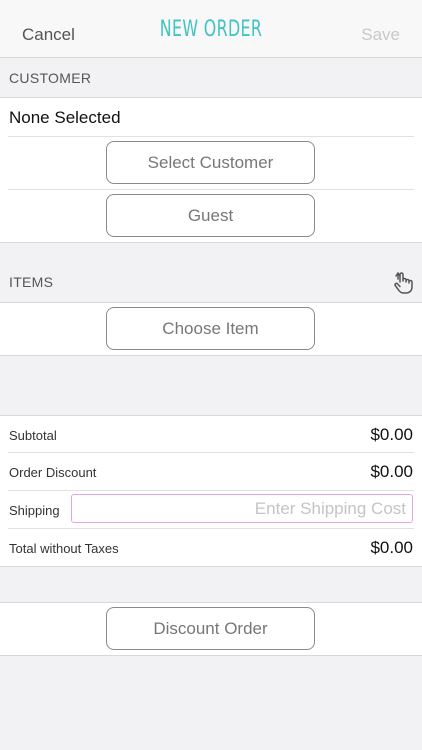 The image size is (422, 750). I want to click on discount-order-button: Discount Order, so click(210, 628).